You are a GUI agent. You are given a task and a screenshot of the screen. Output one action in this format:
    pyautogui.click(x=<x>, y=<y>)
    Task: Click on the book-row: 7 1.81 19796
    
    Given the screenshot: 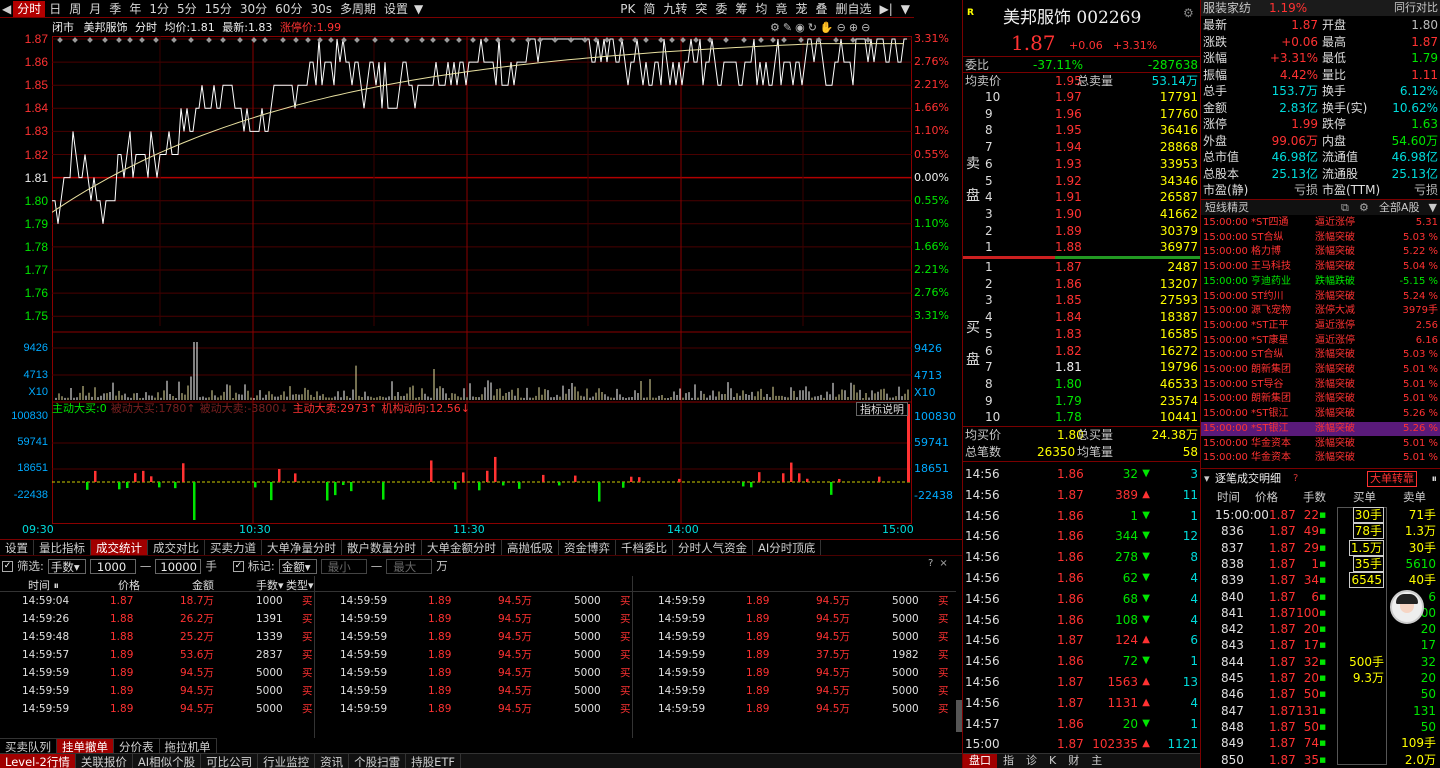 What is the action you would take?
    pyautogui.click(x=1081, y=367)
    